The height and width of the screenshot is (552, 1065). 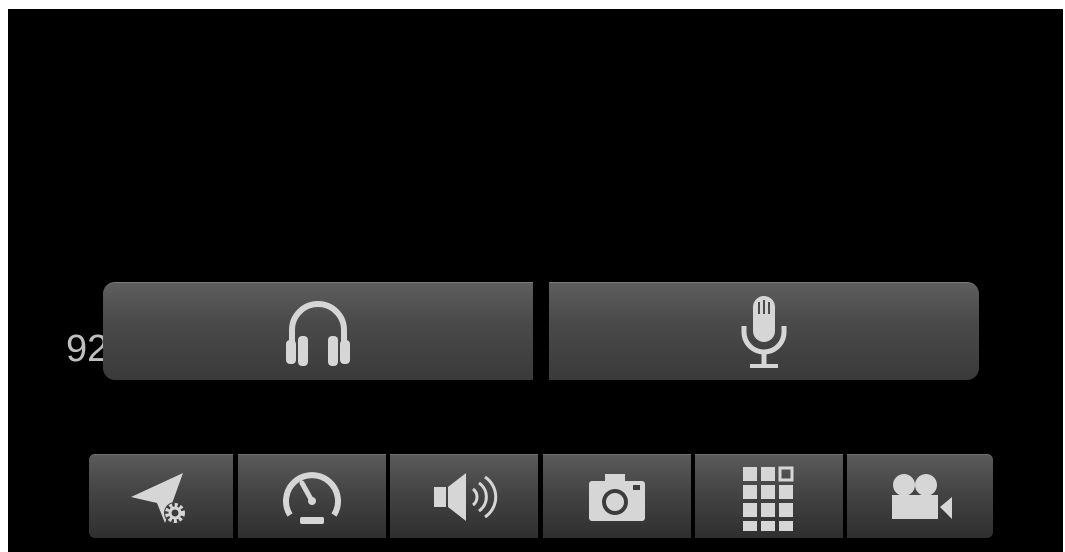 I want to click on video-camera-button, so click(x=920, y=496).